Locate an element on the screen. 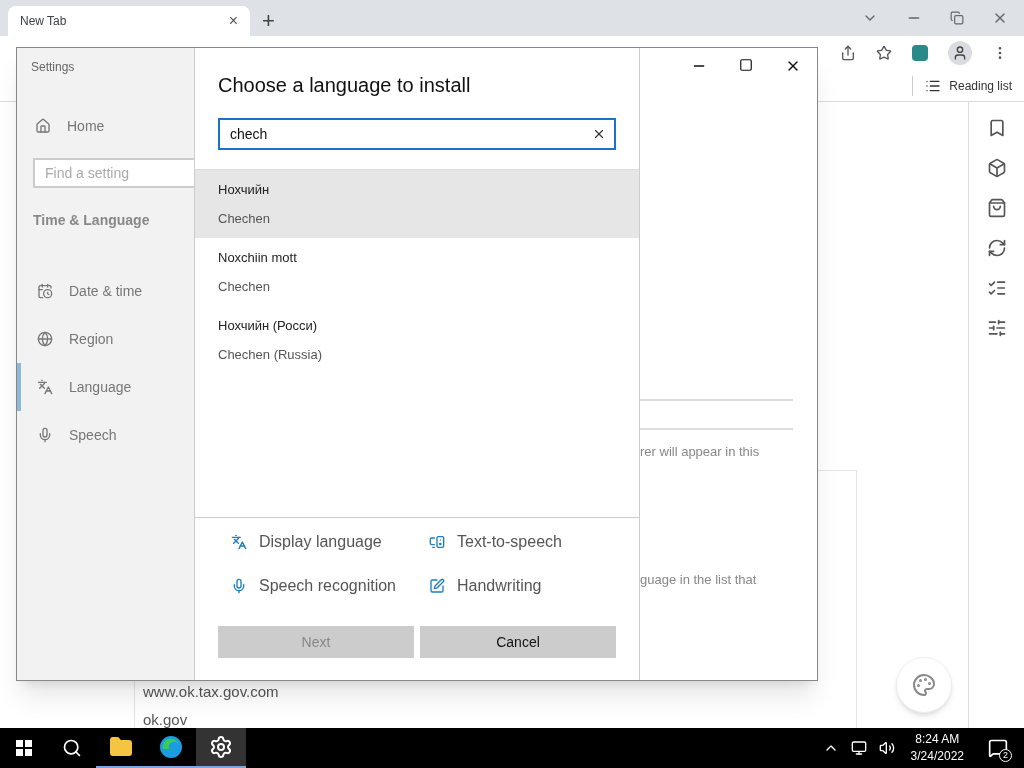 Image resolution: width=1024 pixels, height=768 pixels. restore-icon is located at coordinates (957, 18).